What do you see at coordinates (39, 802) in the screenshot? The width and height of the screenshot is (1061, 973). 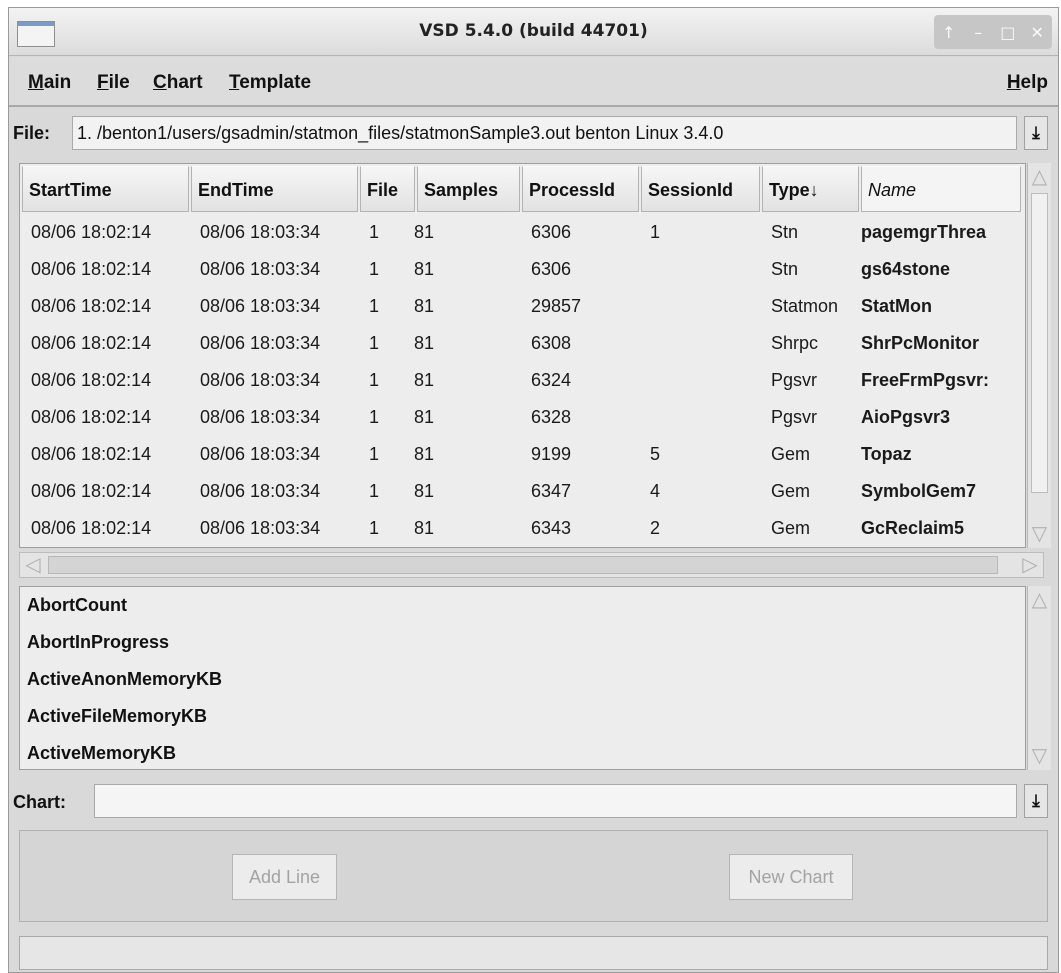 I see `chart-label: Chart:` at bounding box center [39, 802].